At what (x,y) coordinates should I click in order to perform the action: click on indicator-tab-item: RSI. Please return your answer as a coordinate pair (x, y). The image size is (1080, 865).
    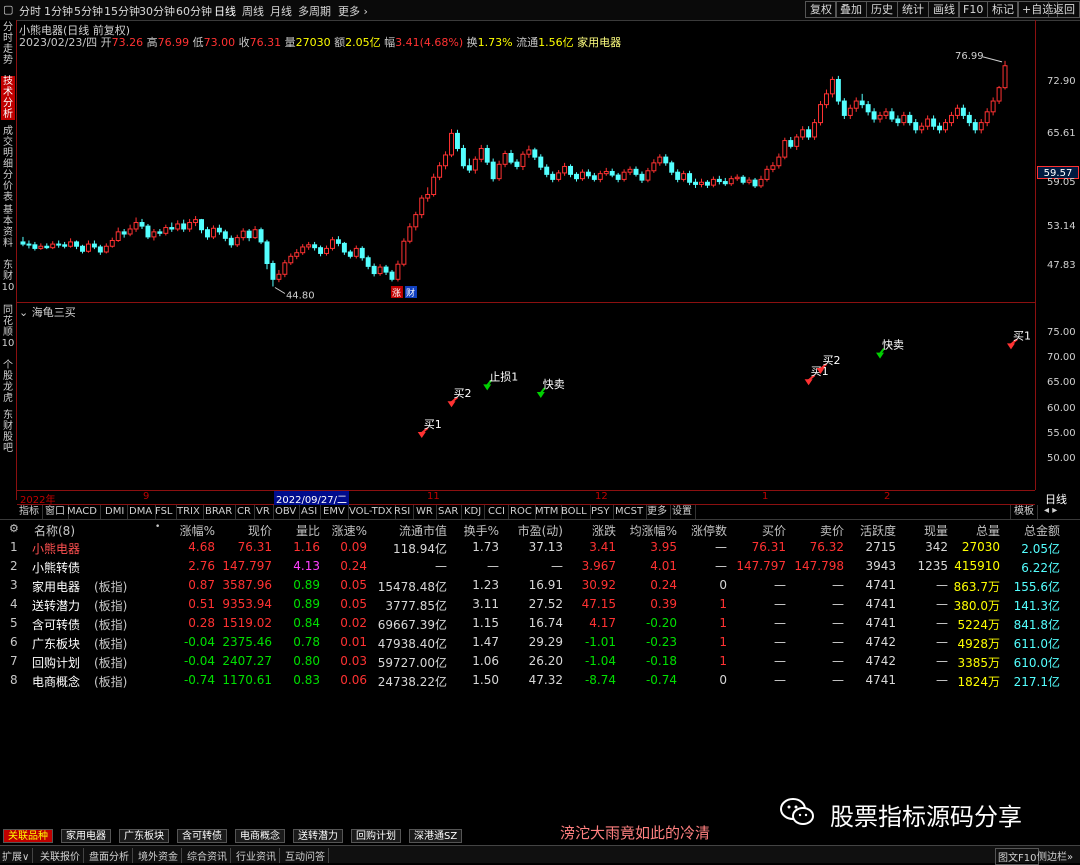
    Looking at the image, I should click on (403, 512).